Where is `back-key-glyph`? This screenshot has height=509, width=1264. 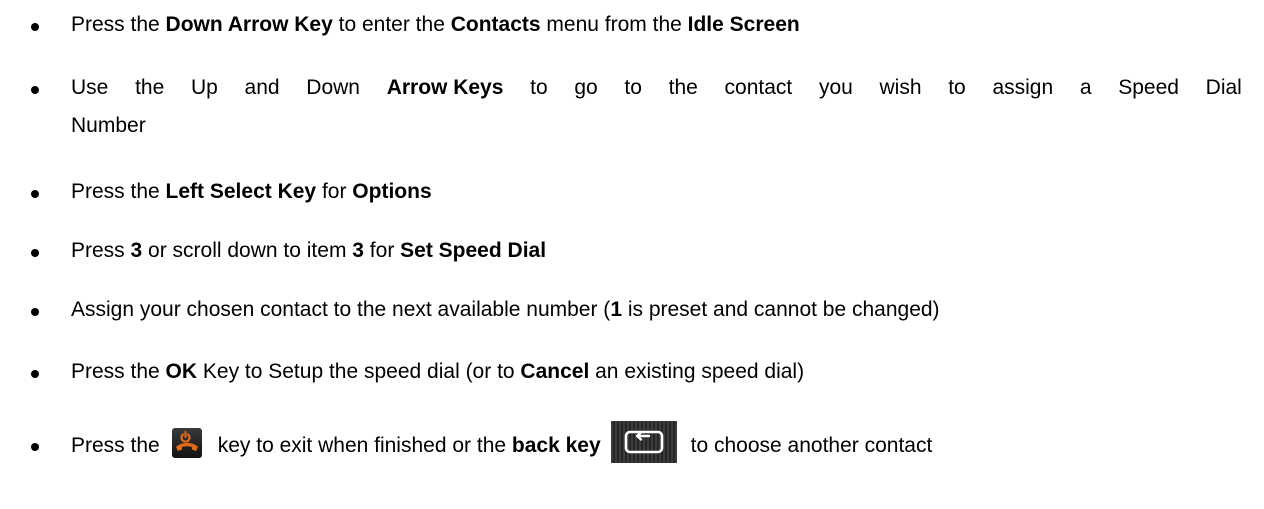 back-key-glyph is located at coordinates (643, 442).